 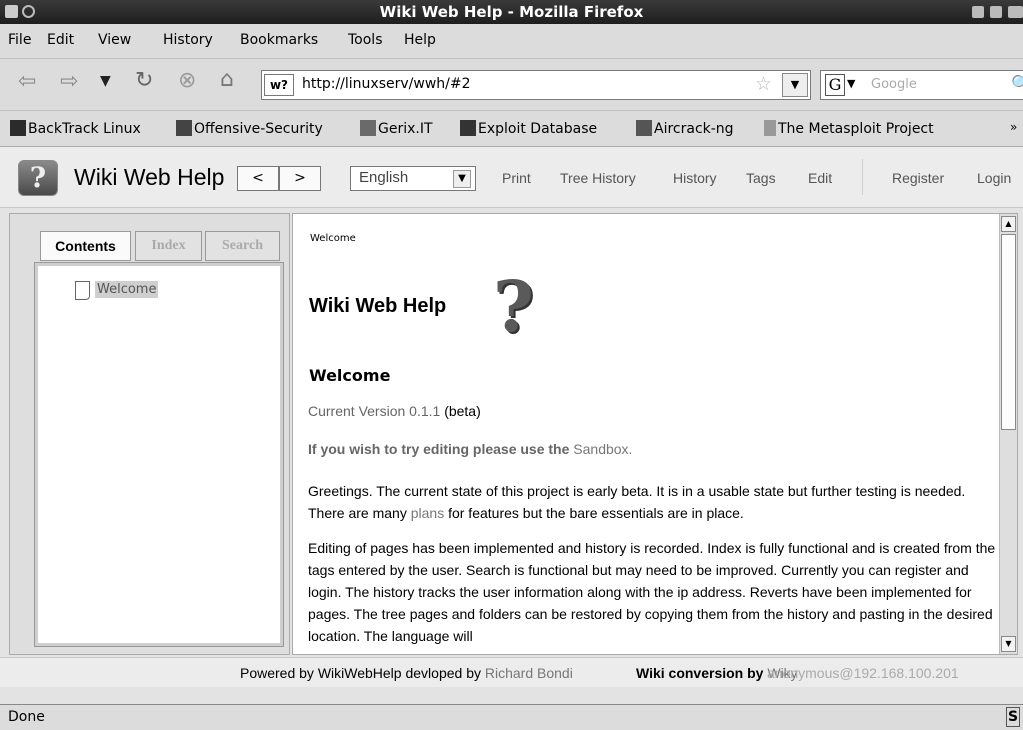 What do you see at coordinates (38, 178) in the screenshot?
I see `wiki-logo-icon: ?` at bounding box center [38, 178].